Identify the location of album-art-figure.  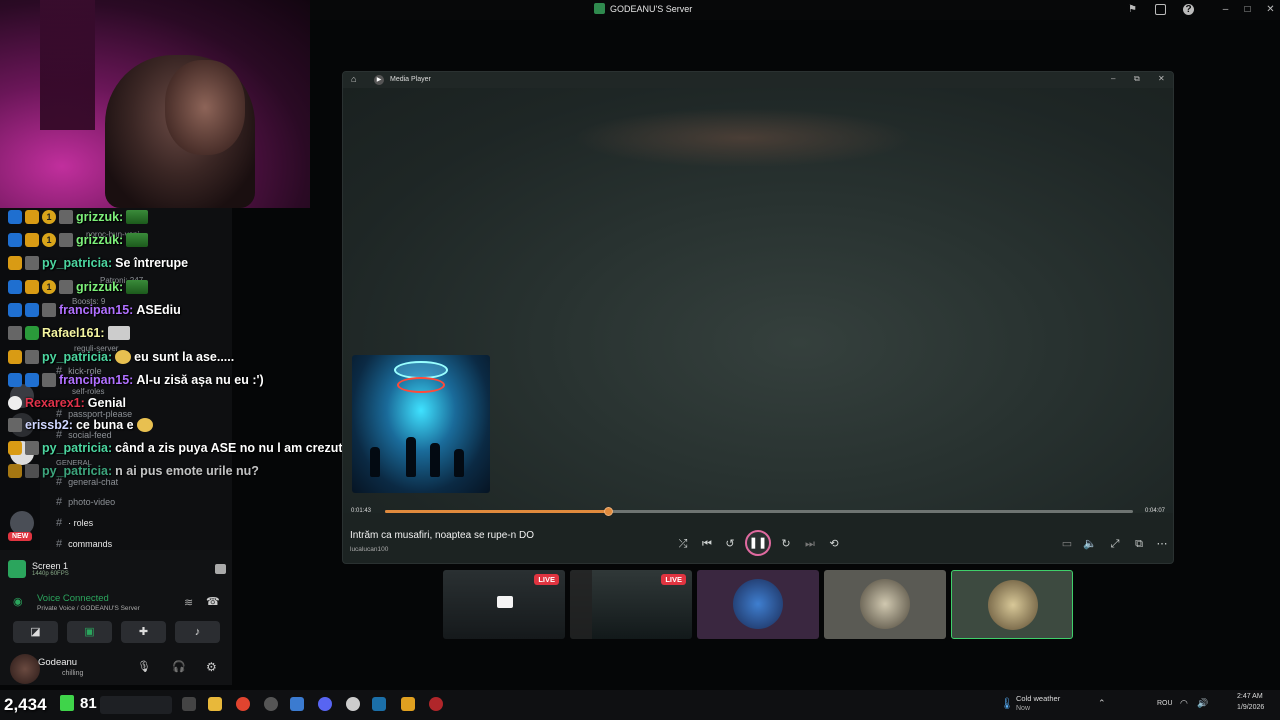
(435, 460).